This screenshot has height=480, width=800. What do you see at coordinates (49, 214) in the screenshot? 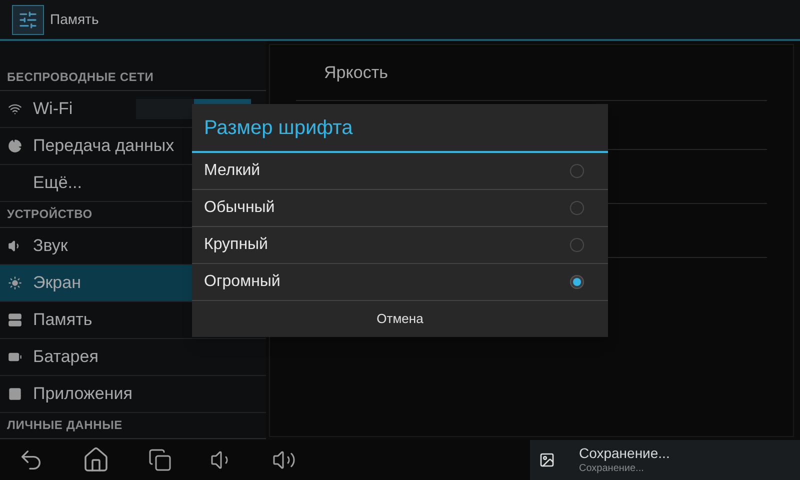
I see `section-header: УСТРОЙСТВО` at bounding box center [49, 214].